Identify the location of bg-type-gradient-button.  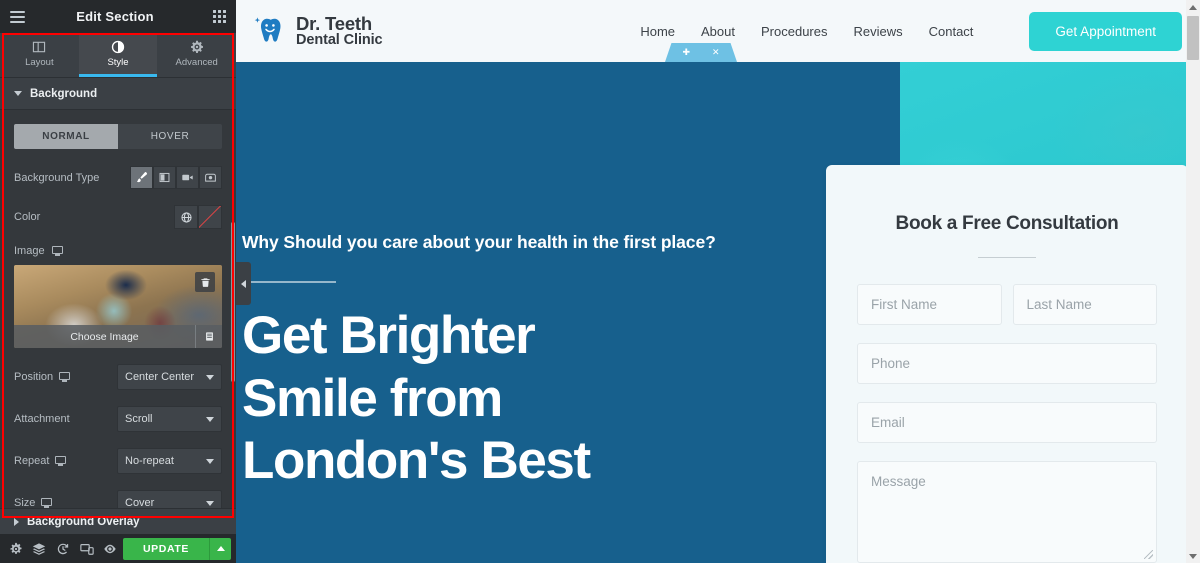
(164, 177).